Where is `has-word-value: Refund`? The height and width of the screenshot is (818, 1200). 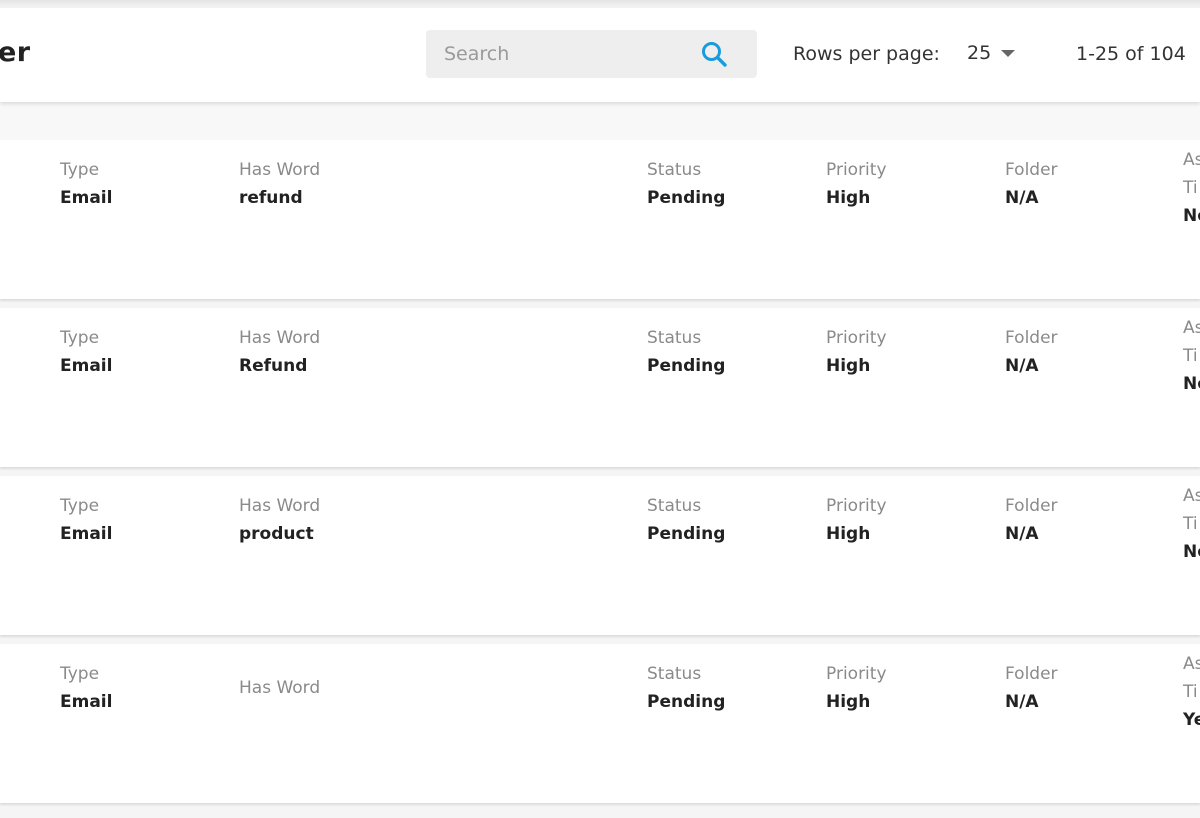
has-word-value: Refund is located at coordinates (273, 366).